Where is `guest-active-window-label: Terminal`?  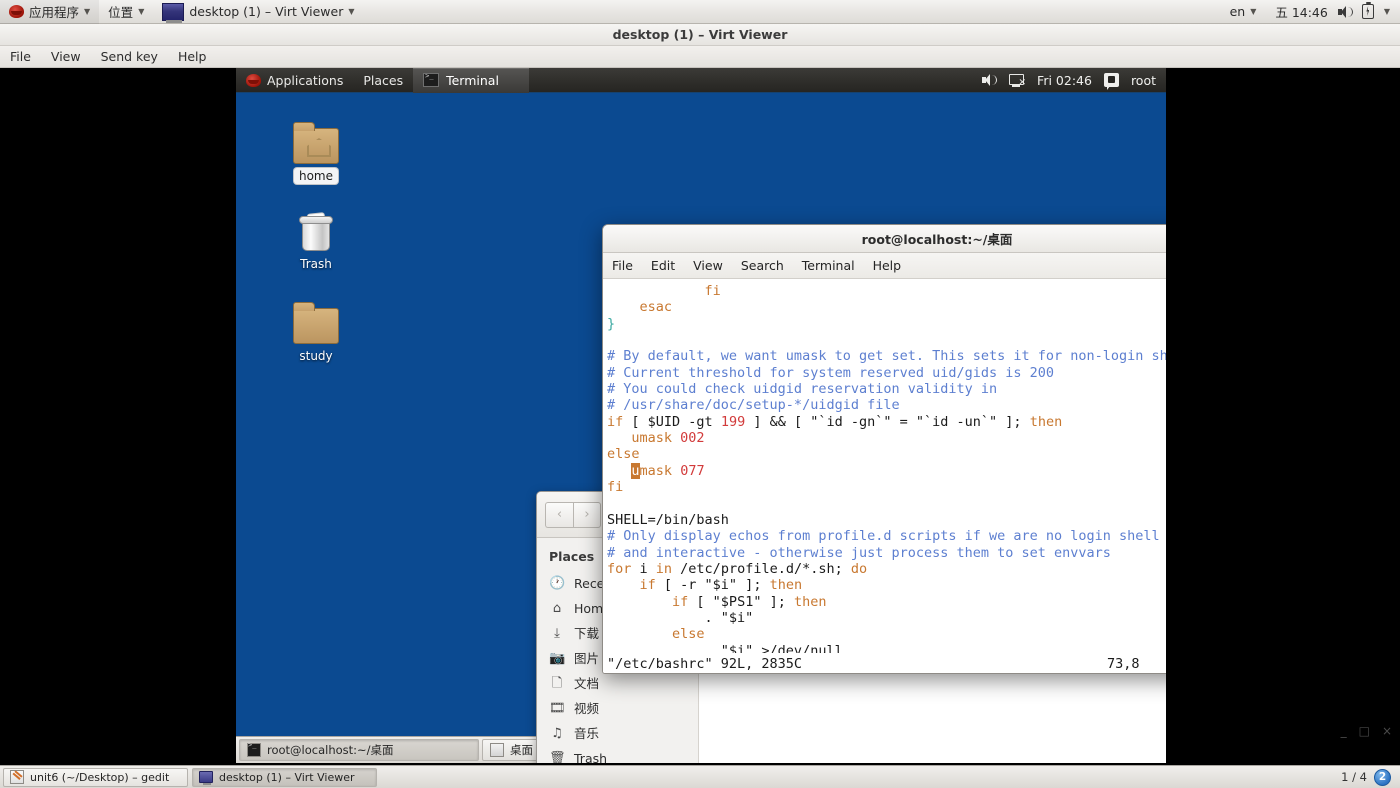 guest-active-window-label: Terminal is located at coordinates (472, 80).